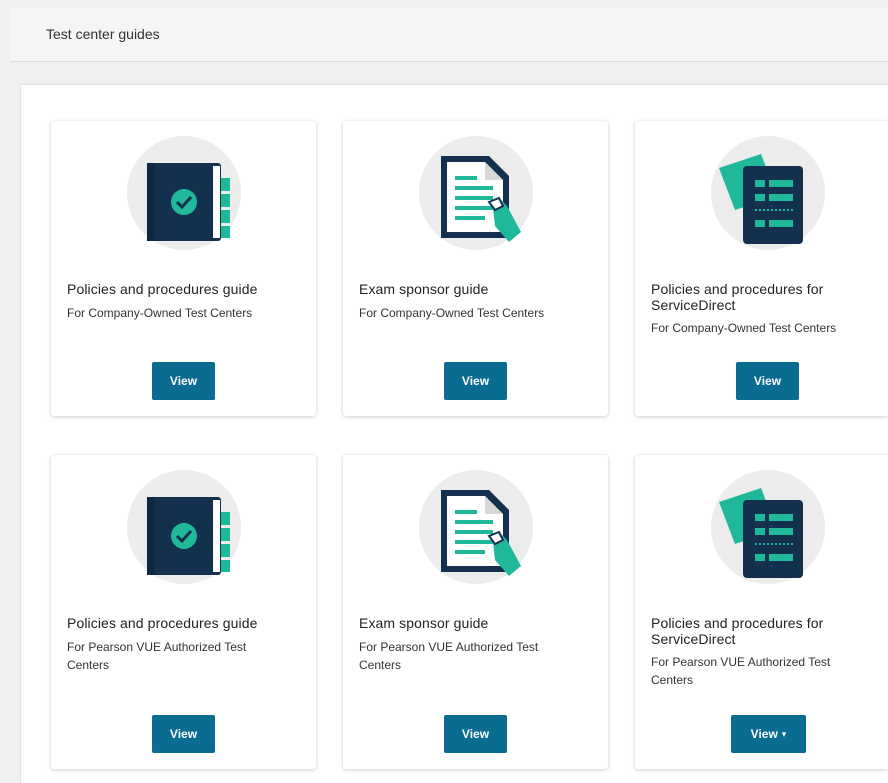  Describe the element at coordinates (103, 34) in the screenshot. I see `page-title: Test center guides` at that location.